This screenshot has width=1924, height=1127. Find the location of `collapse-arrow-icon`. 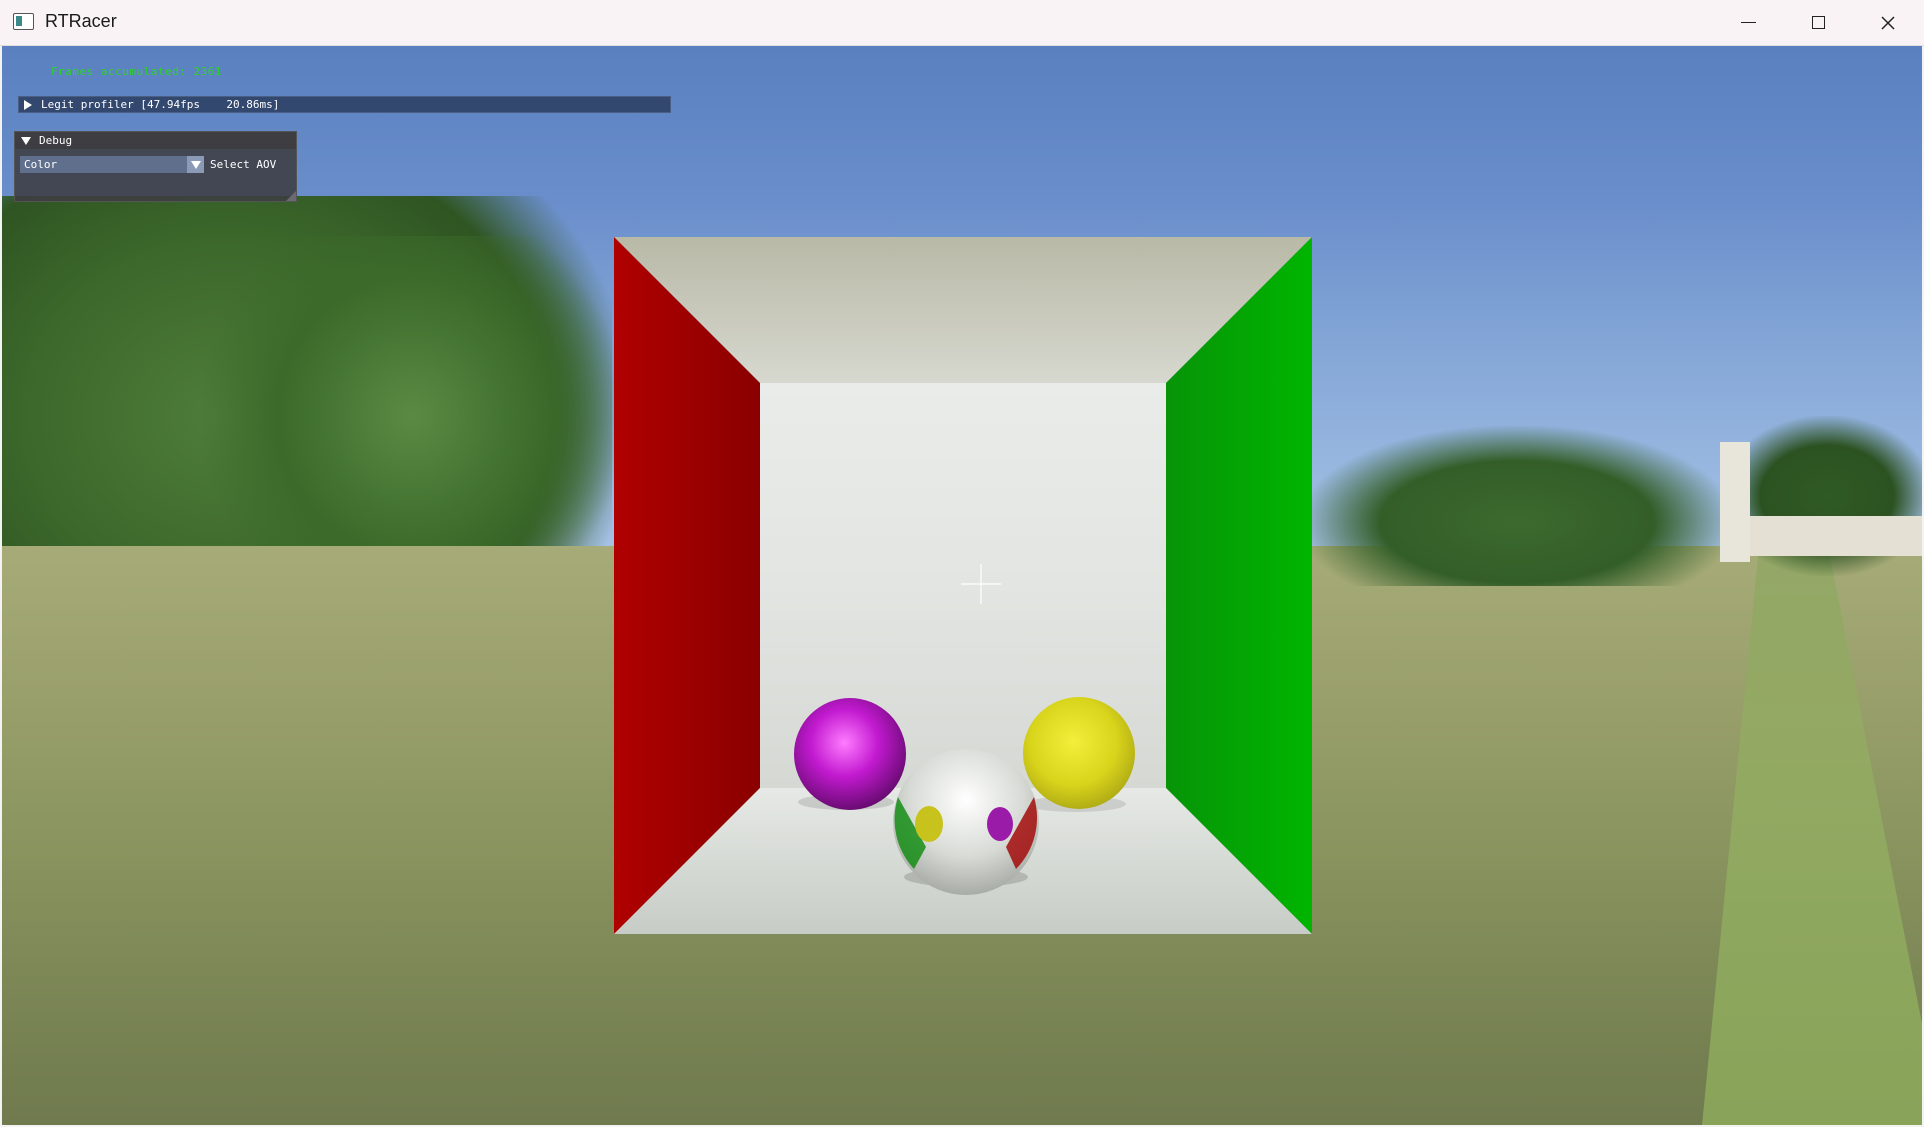

collapse-arrow-icon is located at coordinates (26, 140).